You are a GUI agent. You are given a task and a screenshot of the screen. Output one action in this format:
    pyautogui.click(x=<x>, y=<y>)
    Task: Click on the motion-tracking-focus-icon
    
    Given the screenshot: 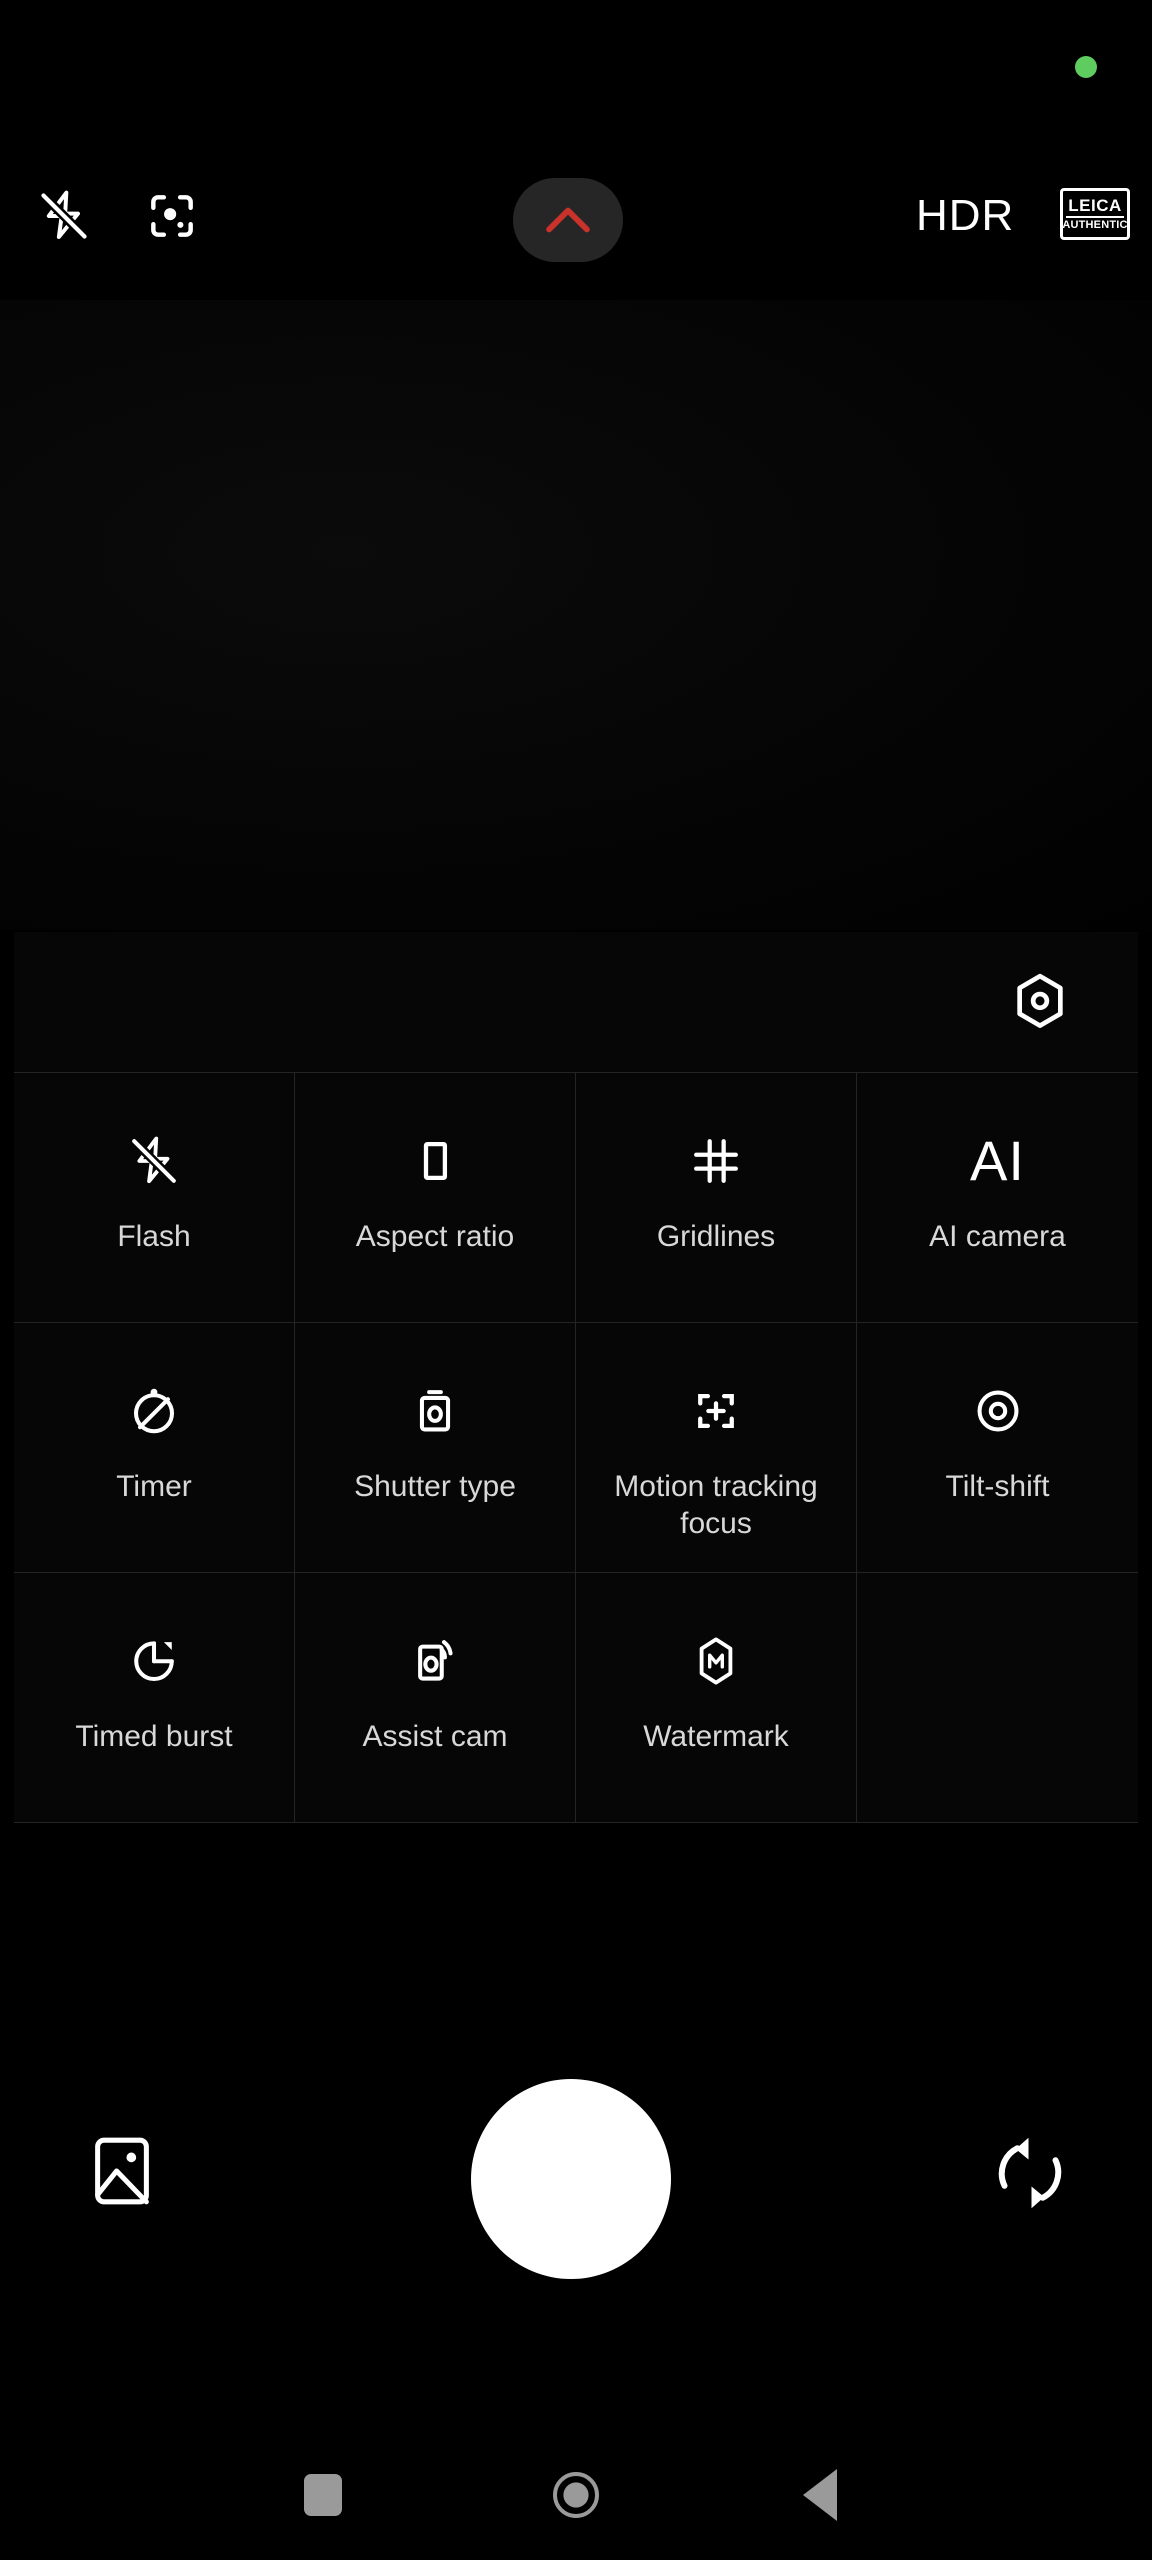 What is the action you would take?
    pyautogui.click(x=716, y=1411)
    